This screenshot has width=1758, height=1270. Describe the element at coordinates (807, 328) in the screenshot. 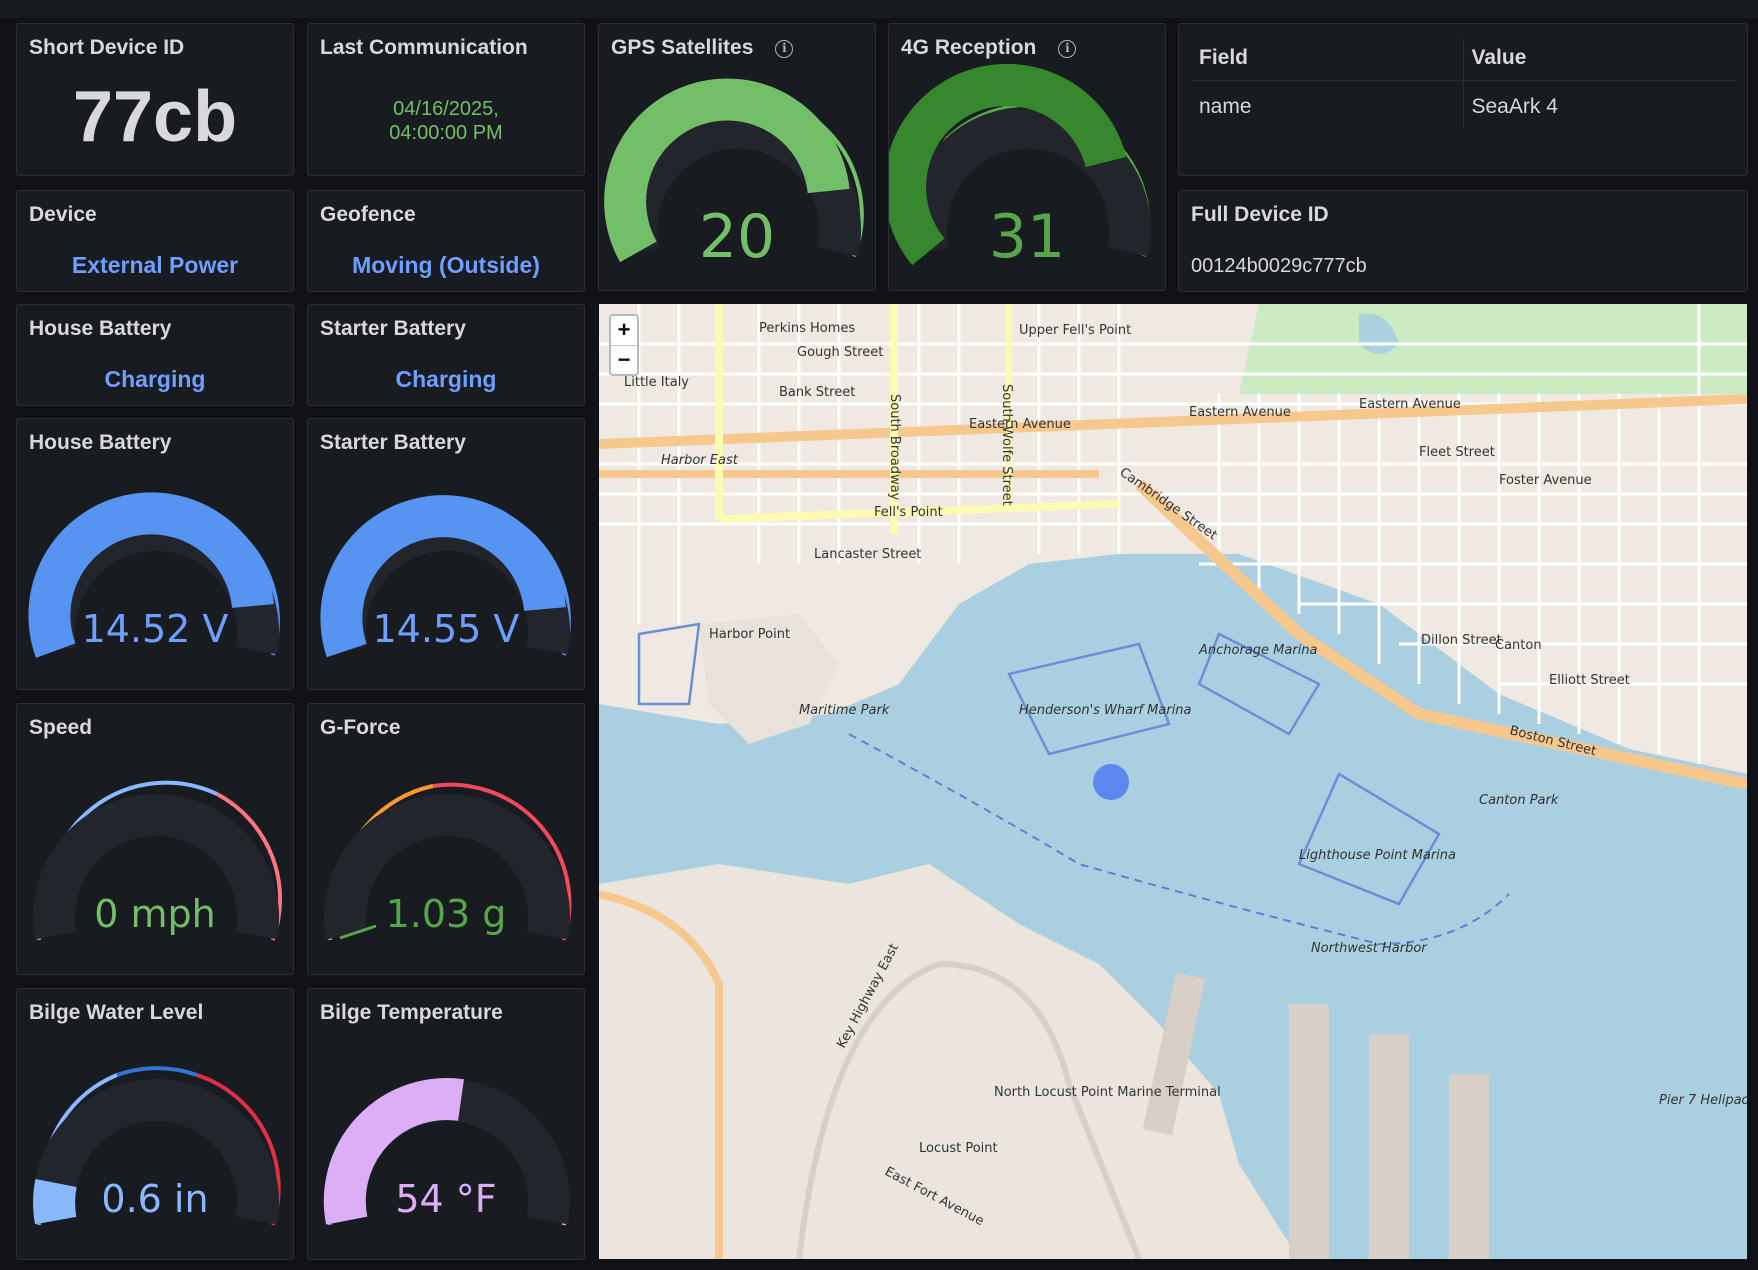

I see `map-label: Perkins Homes` at that location.